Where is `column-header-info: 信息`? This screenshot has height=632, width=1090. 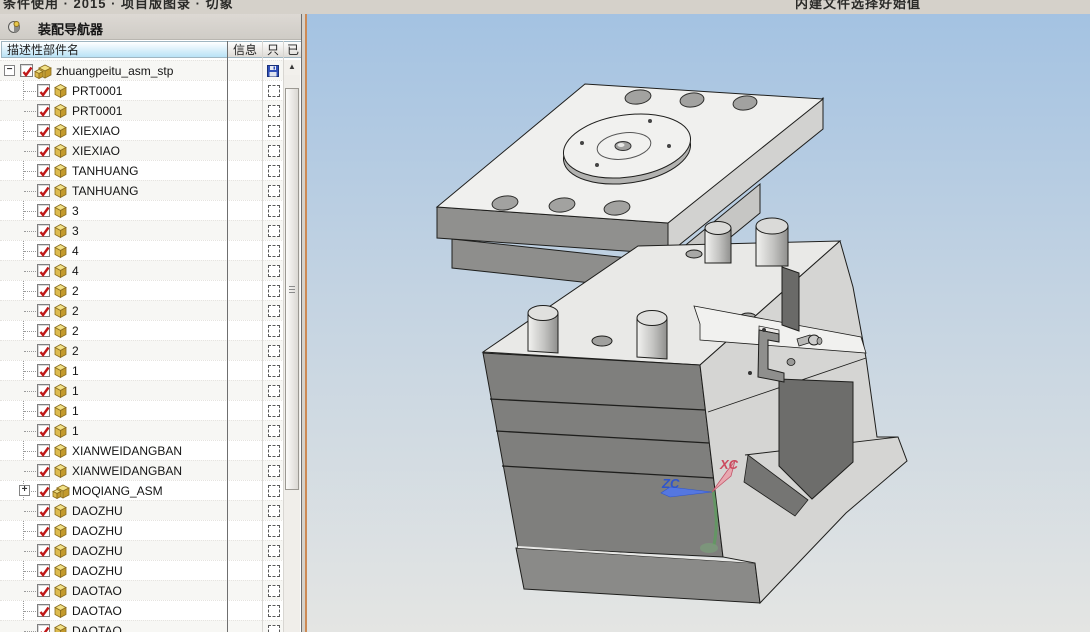
column-header-info: 信息 is located at coordinates (245, 49).